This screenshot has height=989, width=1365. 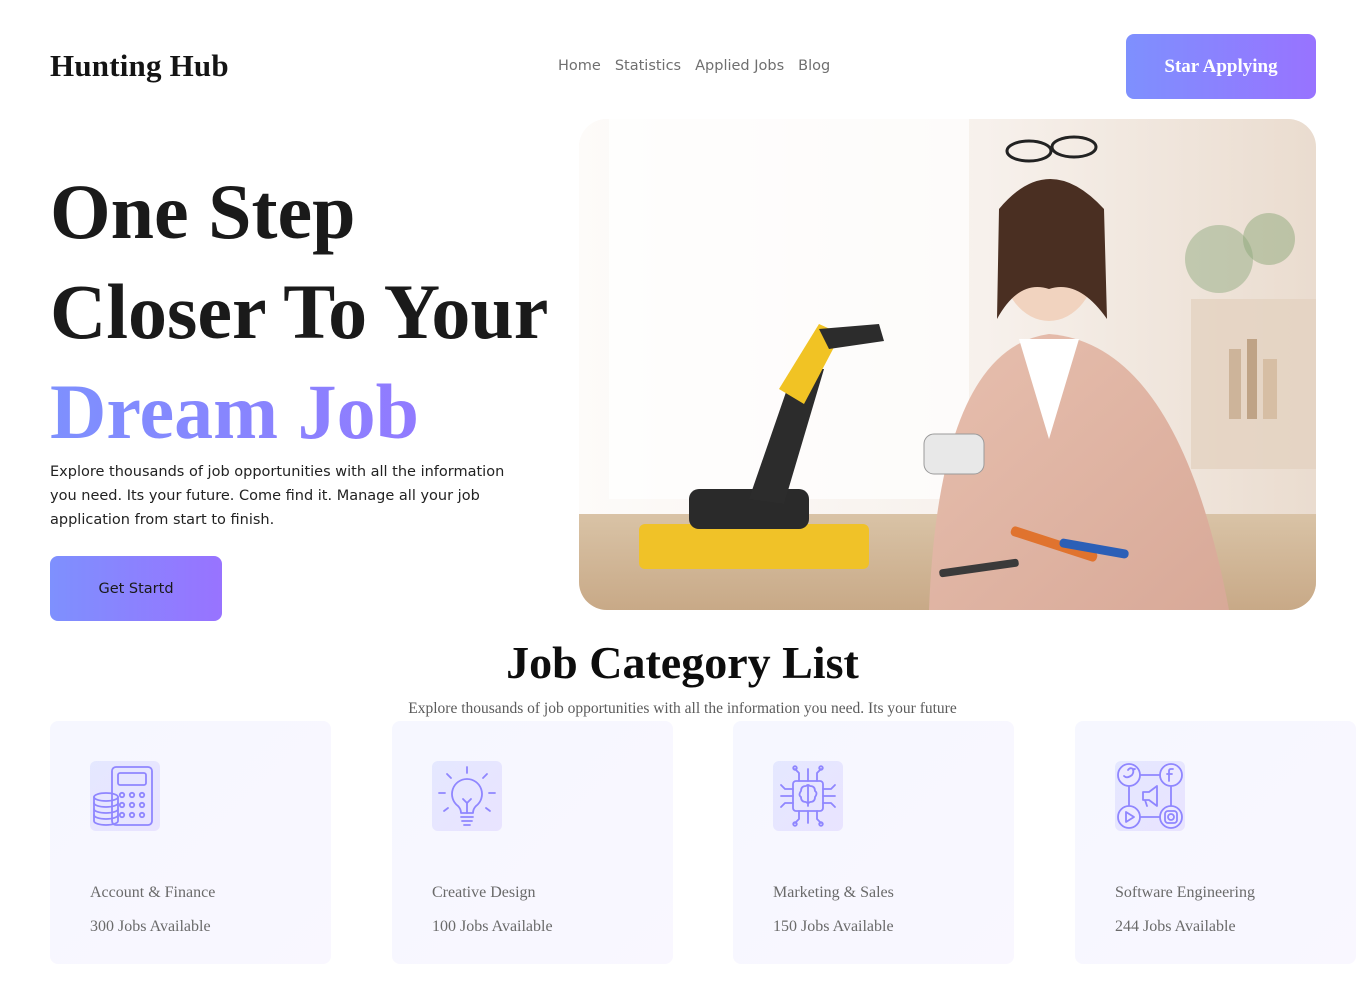 What do you see at coordinates (203, 211) in the screenshot?
I see `hero-title-line-1: One Step` at bounding box center [203, 211].